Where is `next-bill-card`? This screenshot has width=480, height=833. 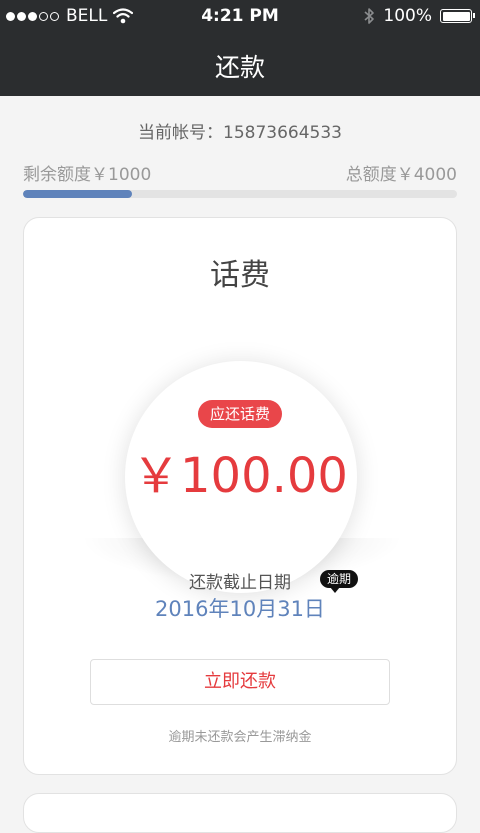 next-bill-card is located at coordinates (240, 813).